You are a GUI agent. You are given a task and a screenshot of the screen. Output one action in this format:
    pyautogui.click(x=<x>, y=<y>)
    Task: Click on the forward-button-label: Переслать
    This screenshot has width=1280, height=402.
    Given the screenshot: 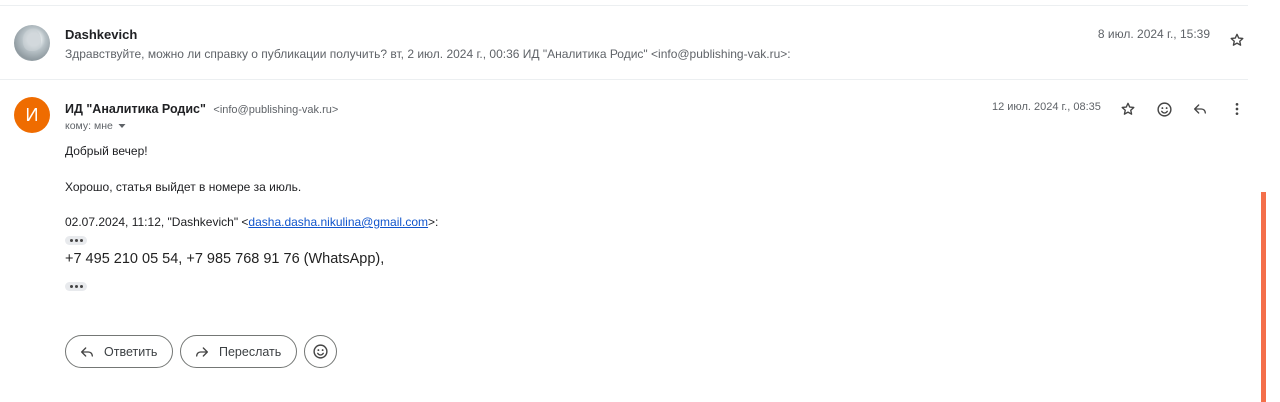 What is the action you would take?
    pyautogui.click(x=250, y=351)
    